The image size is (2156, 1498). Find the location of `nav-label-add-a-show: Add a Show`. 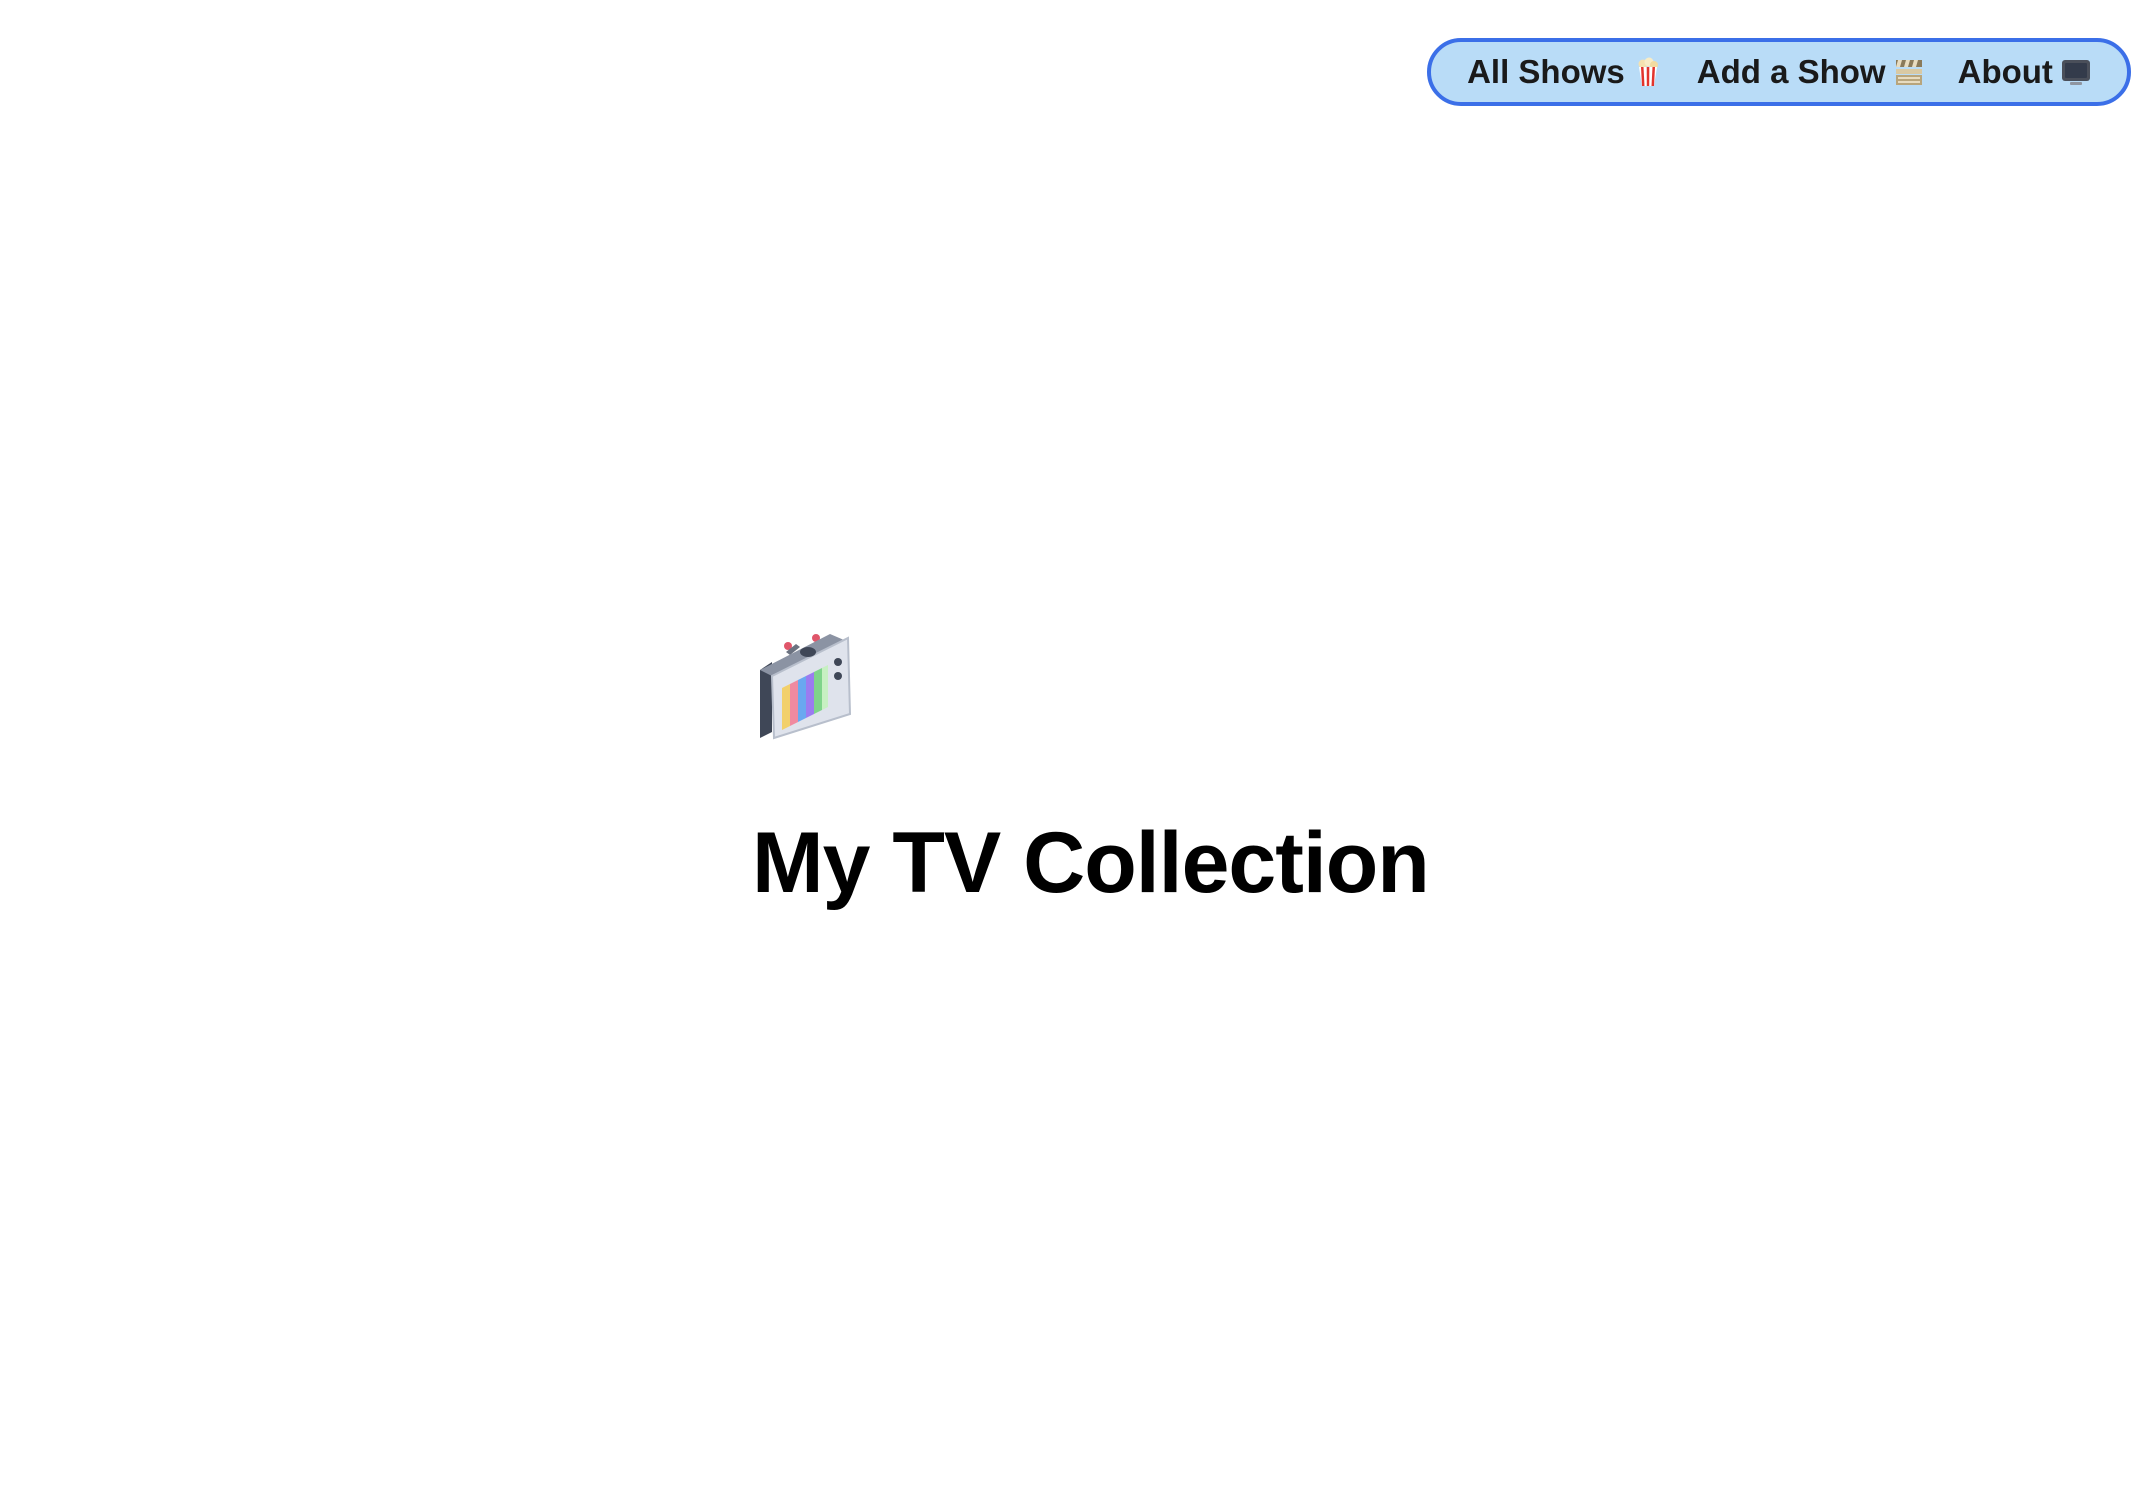

nav-label-add-a-show: Add a Show is located at coordinates (1791, 71).